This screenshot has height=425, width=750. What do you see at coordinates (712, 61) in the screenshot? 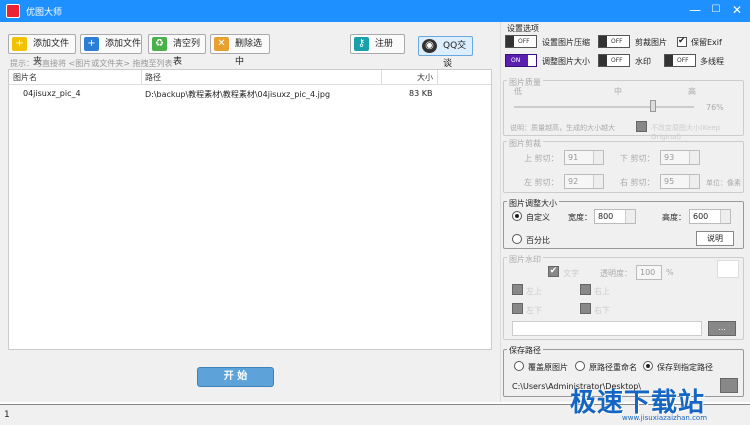
I see `multithread-label: 多线程` at bounding box center [712, 61].